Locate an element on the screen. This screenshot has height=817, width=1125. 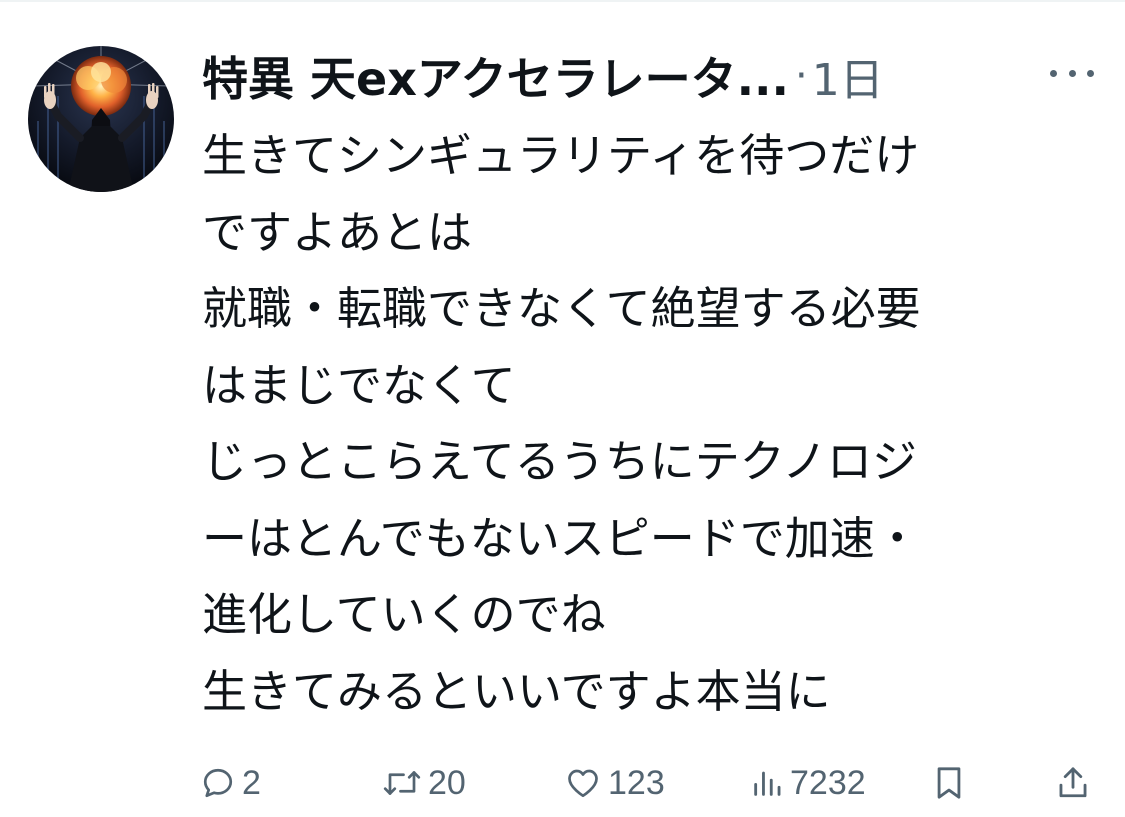
views-icon is located at coordinates (767, 783).